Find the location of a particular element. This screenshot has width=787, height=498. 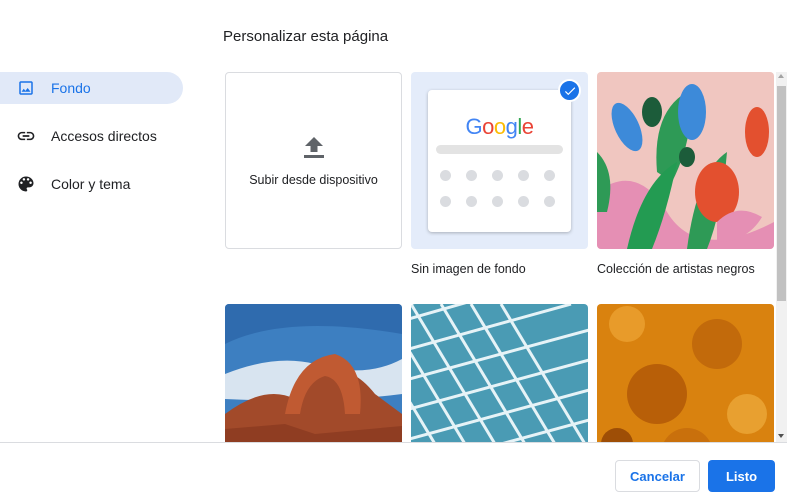

arch-landscape-thumbnail is located at coordinates (313, 373).